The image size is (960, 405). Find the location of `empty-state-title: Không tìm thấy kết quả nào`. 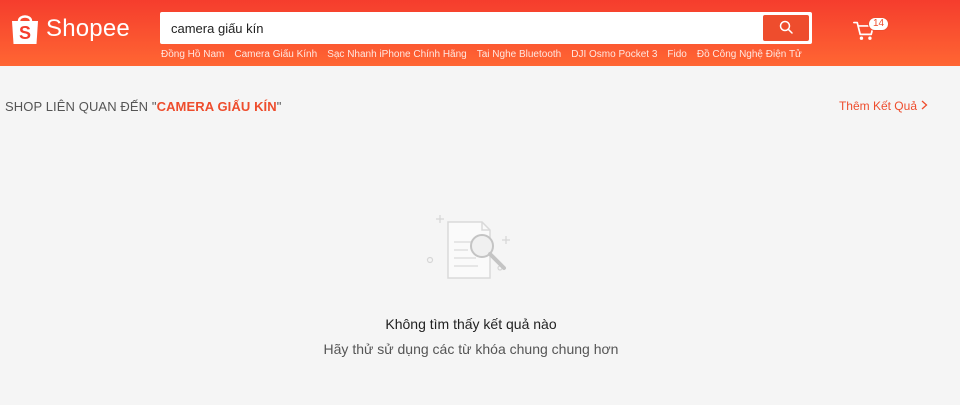

empty-state-title: Không tìm thấy kết quả nào is located at coordinates (471, 324).